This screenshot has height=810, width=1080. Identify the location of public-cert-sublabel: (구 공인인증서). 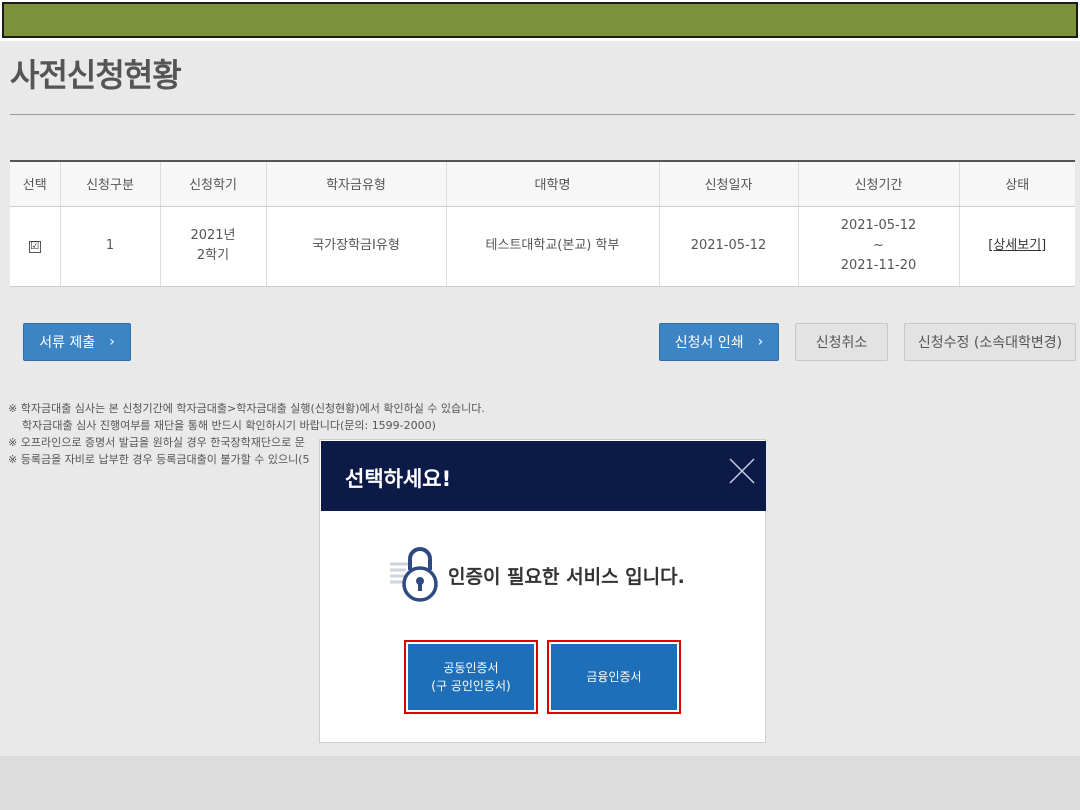
(471, 686).